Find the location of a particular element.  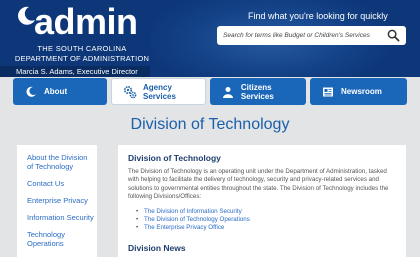

division-news-heading: Division News is located at coordinates (157, 248).